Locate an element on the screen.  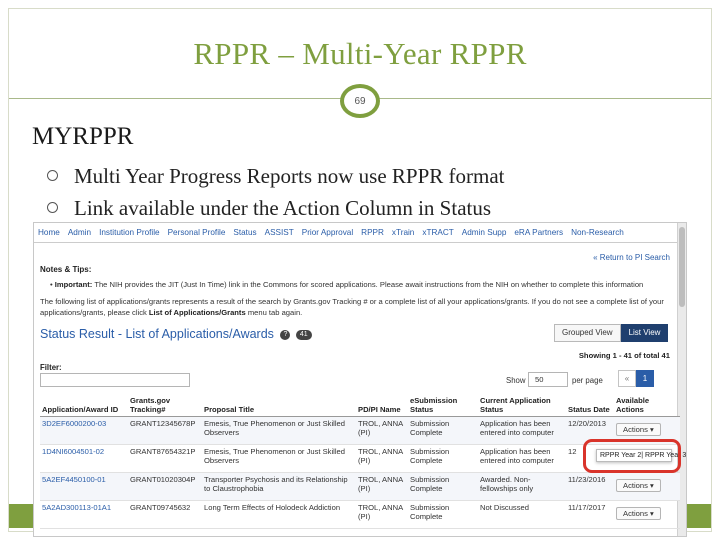
important-label: Important: is located at coordinates (73, 284).